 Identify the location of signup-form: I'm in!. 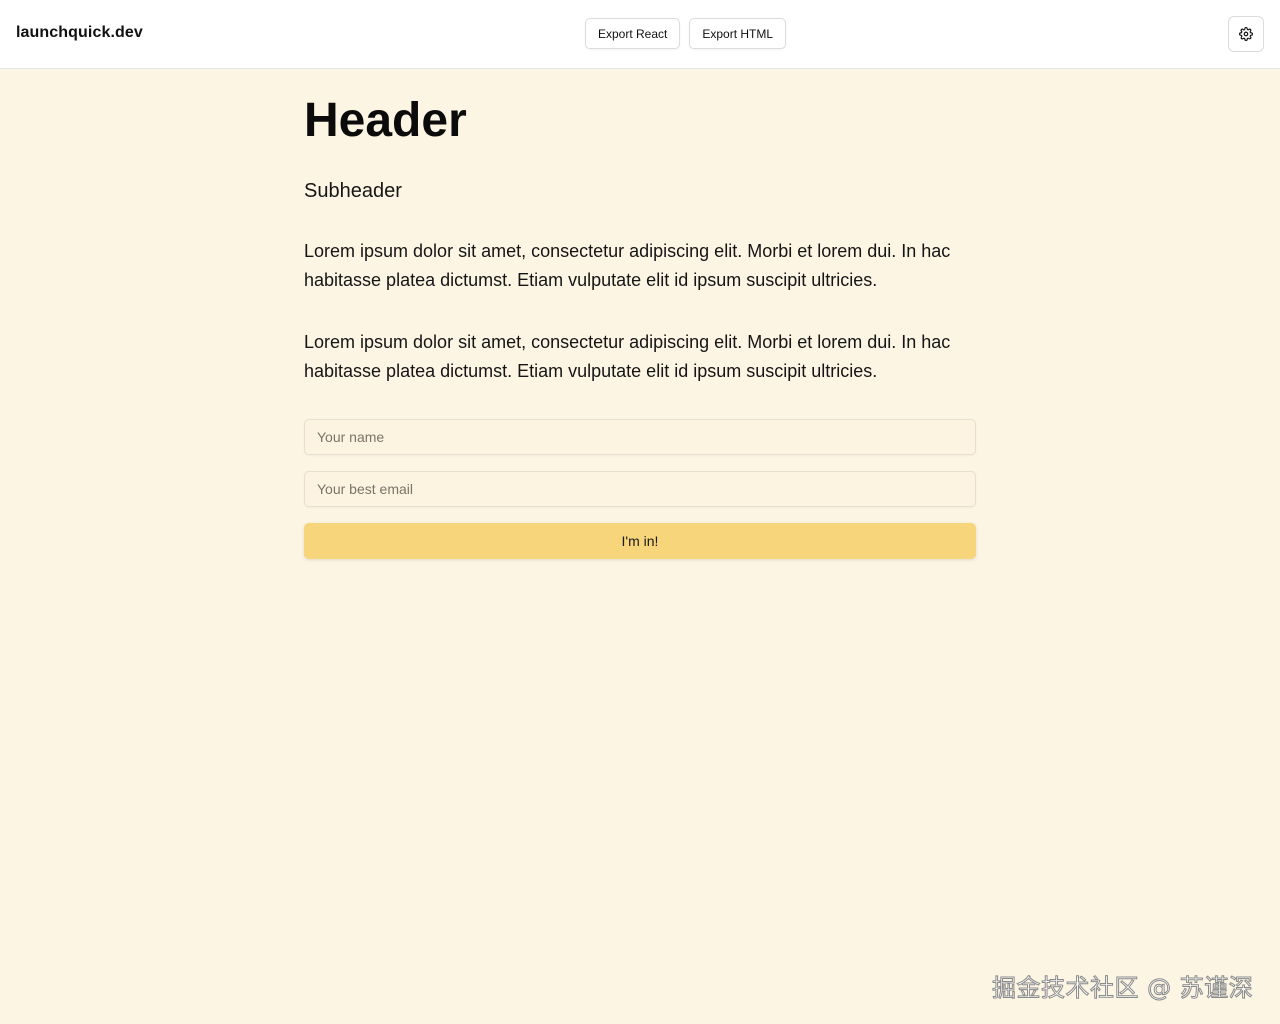
(640, 489).